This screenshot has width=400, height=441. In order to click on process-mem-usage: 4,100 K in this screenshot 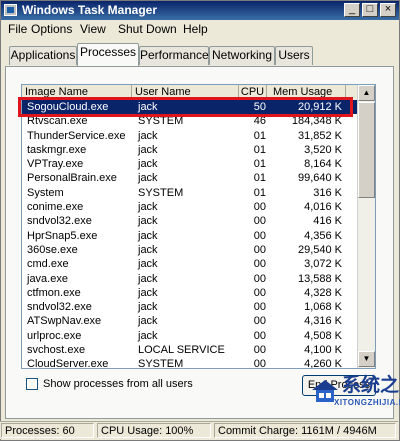, I will do `click(323, 350)`.